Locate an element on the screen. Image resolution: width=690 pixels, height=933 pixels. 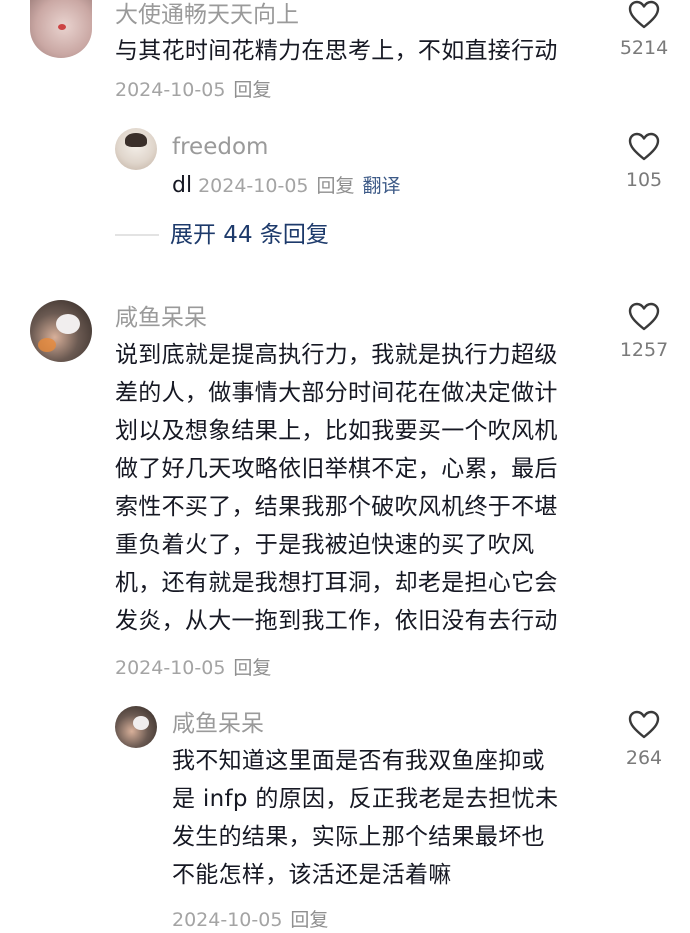
comment-text-line: 索性不买了，结果我那个破吹风机终于不堪 is located at coordinates (336, 507).